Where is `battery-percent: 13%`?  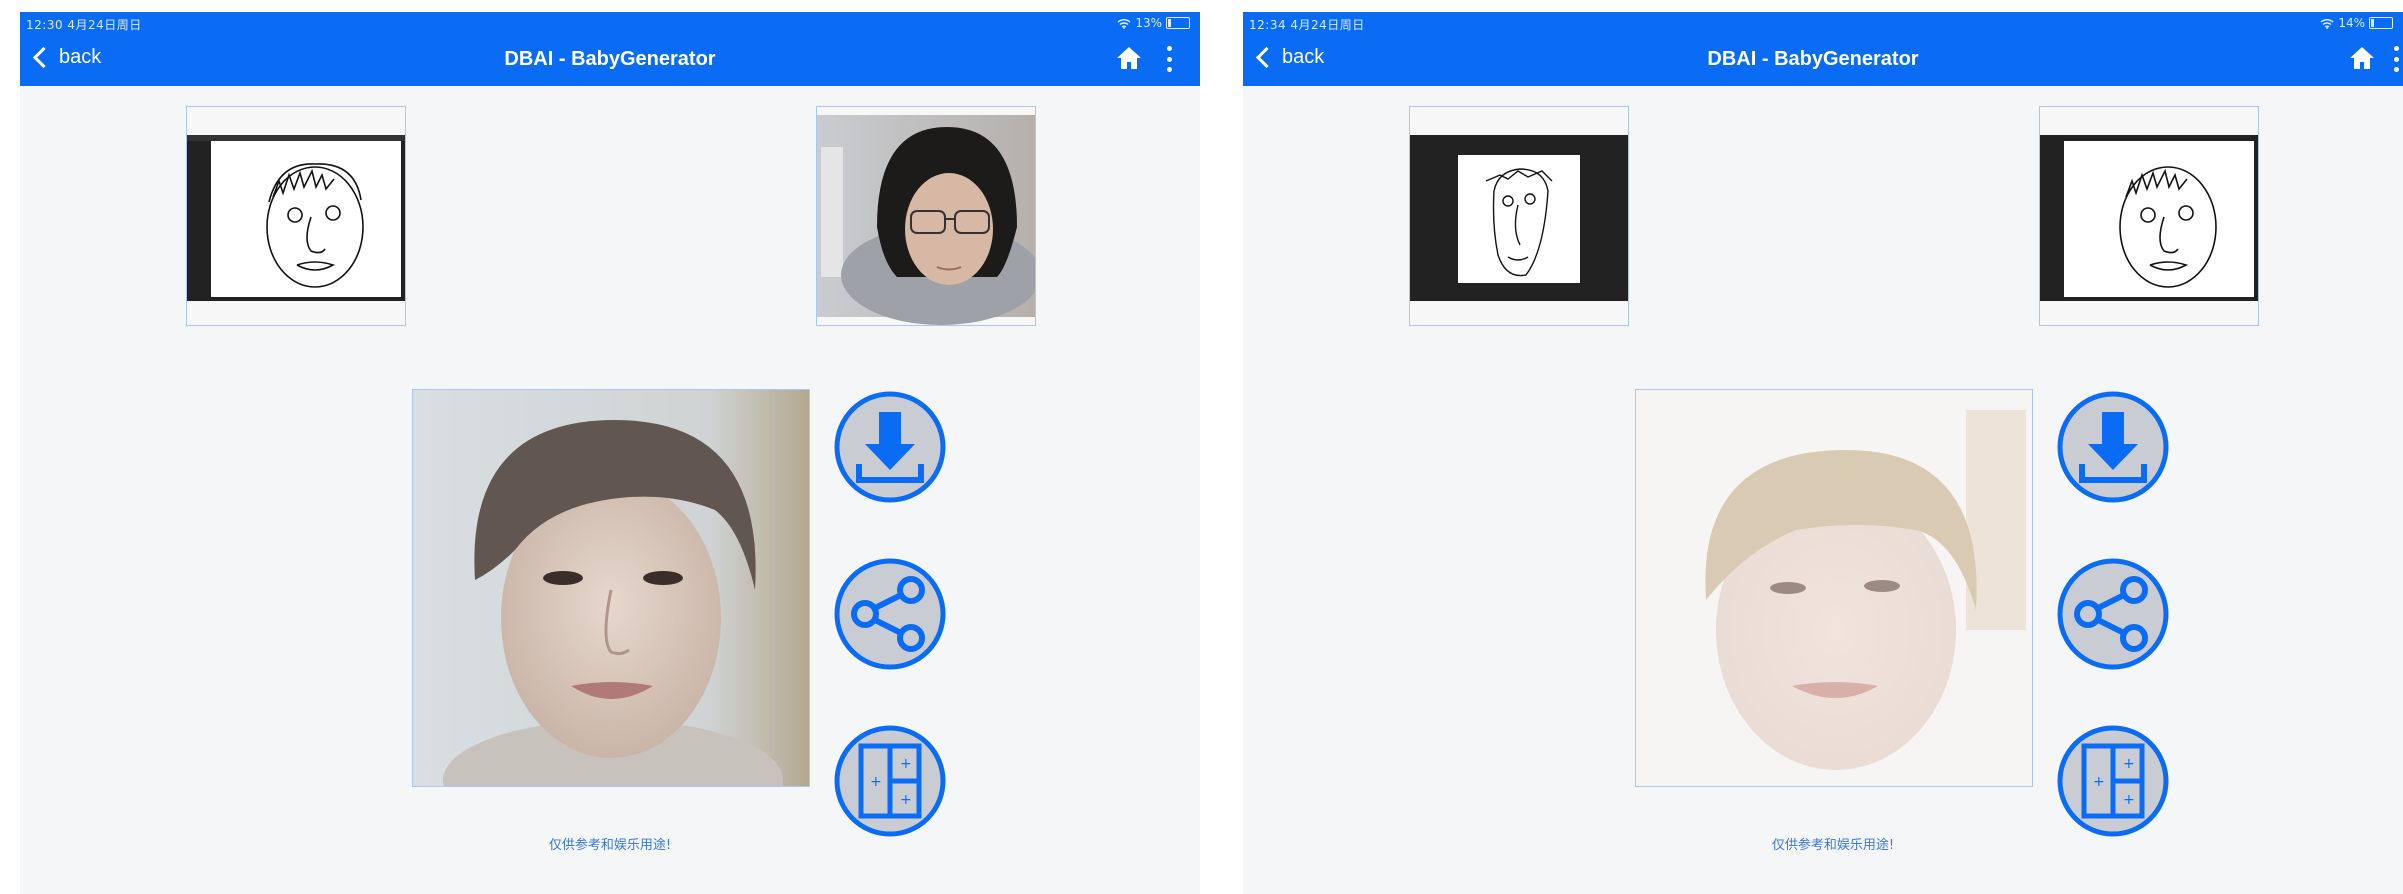 battery-percent: 13% is located at coordinates (1148, 23).